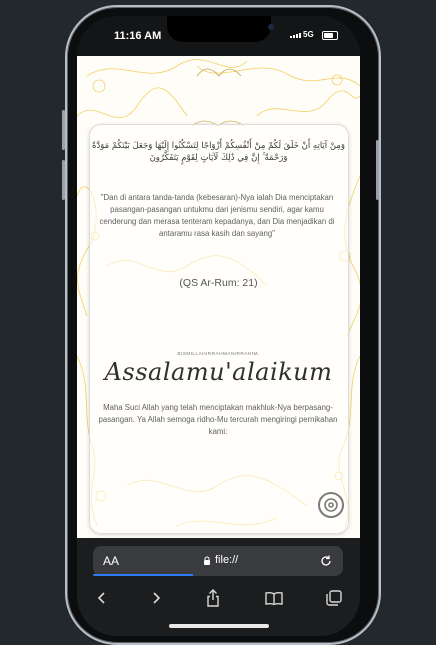 Image resolution: width=436 pixels, height=645 pixels. I want to click on browser-toolbar, so click(218, 598).